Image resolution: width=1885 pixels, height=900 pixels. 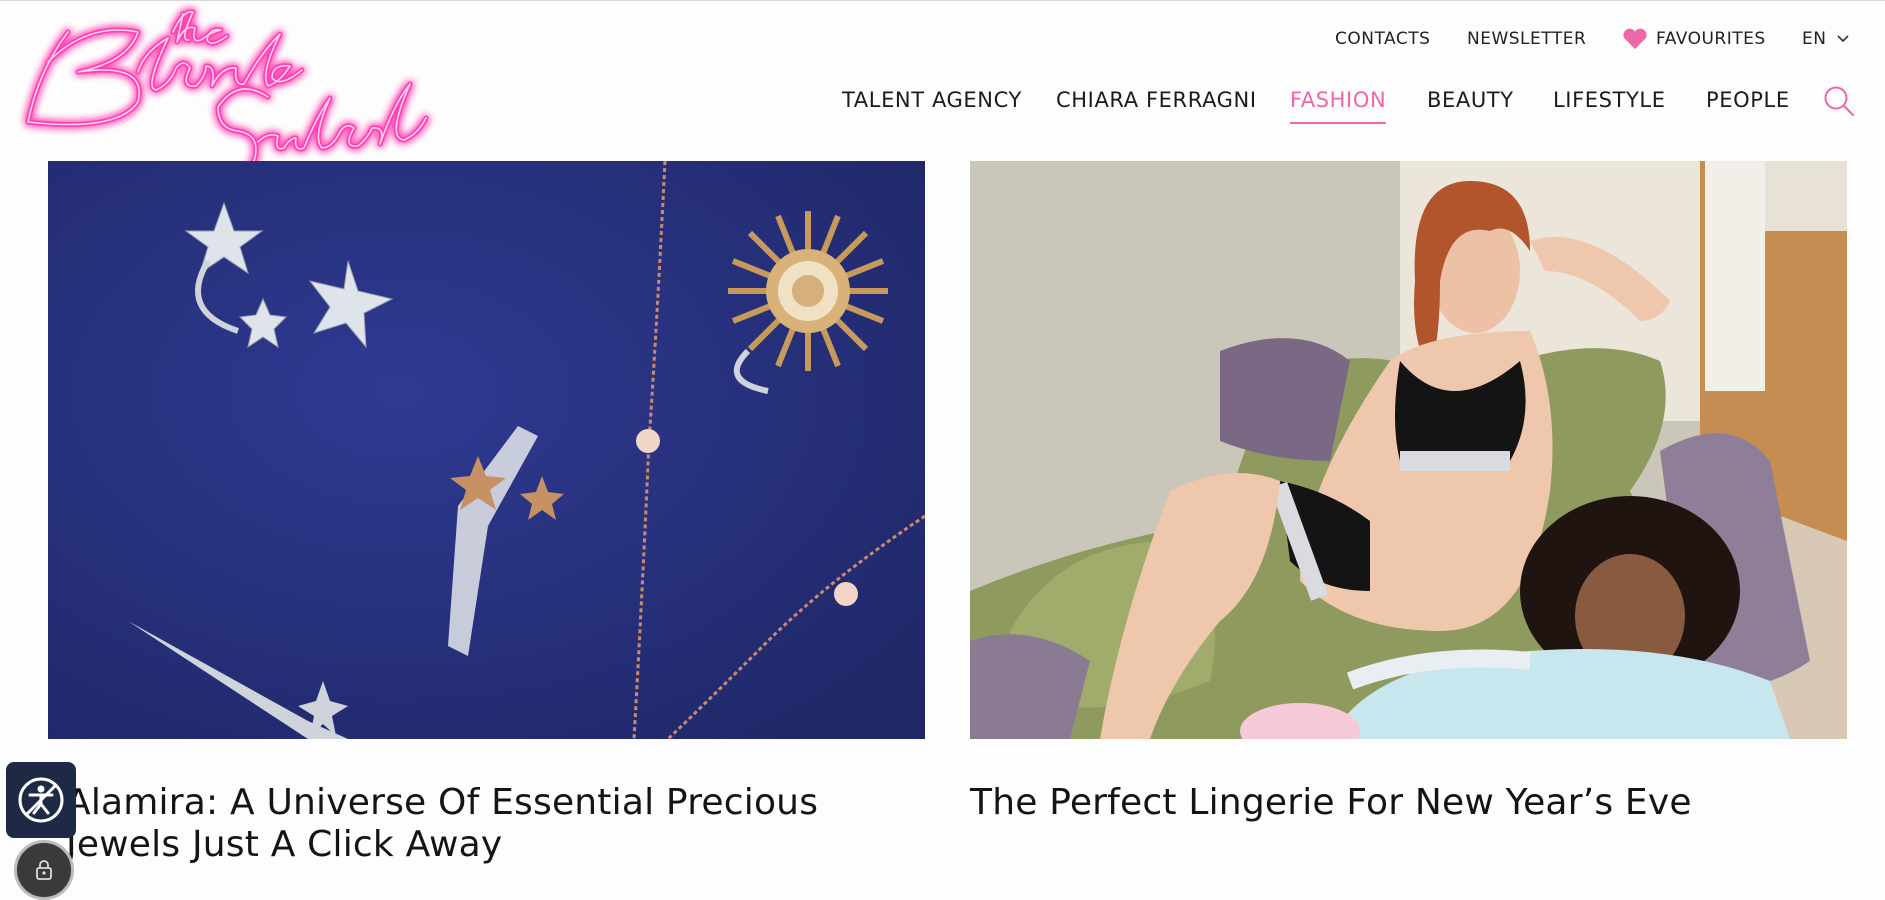 What do you see at coordinates (1609, 100) in the screenshot?
I see `nav-lifestyle: LIFESTYLE` at bounding box center [1609, 100].